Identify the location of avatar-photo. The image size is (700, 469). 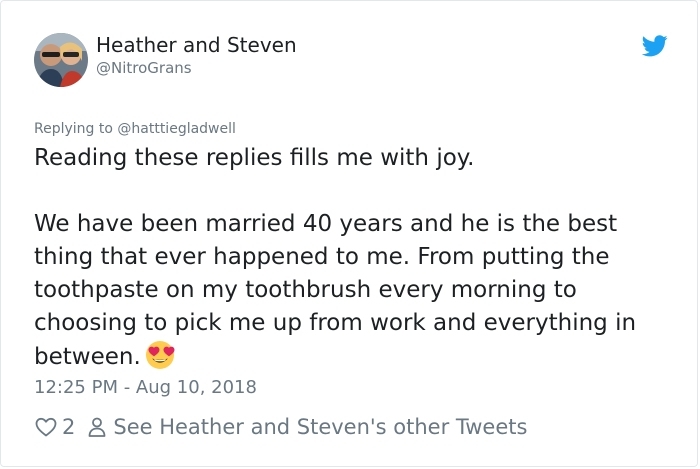
(61, 60).